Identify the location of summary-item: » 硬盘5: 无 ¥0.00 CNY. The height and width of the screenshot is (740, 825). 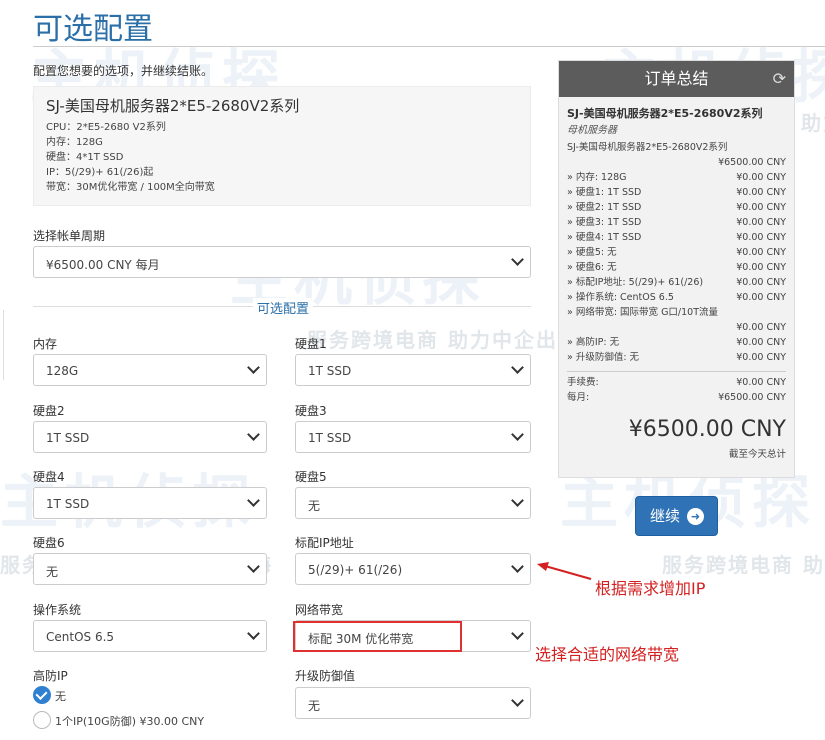
(676, 252).